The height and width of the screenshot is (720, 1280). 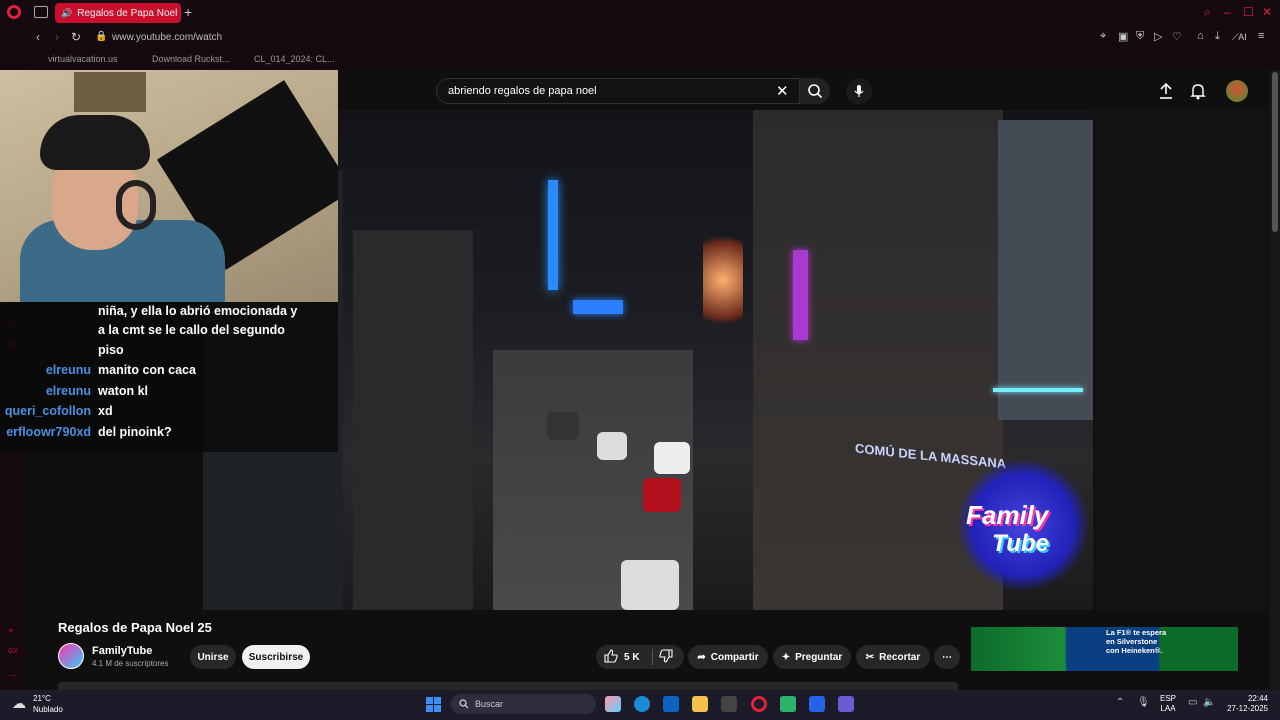 I want to click on lock-icon: 🔒, so click(x=101, y=36).